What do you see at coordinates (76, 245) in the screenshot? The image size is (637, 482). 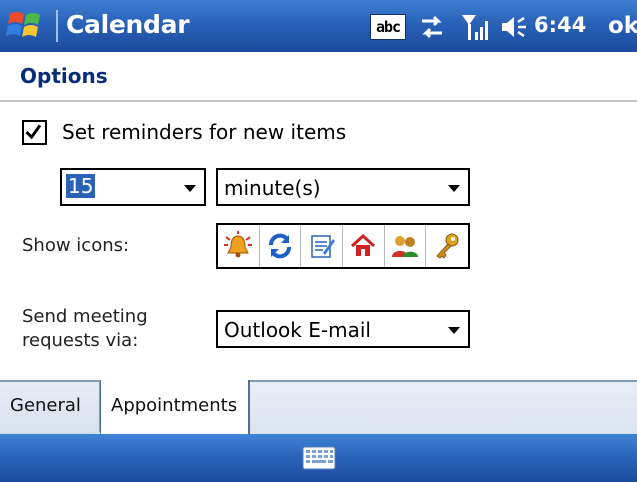 I see `show-icons-label: Show icons:` at bounding box center [76, 245].